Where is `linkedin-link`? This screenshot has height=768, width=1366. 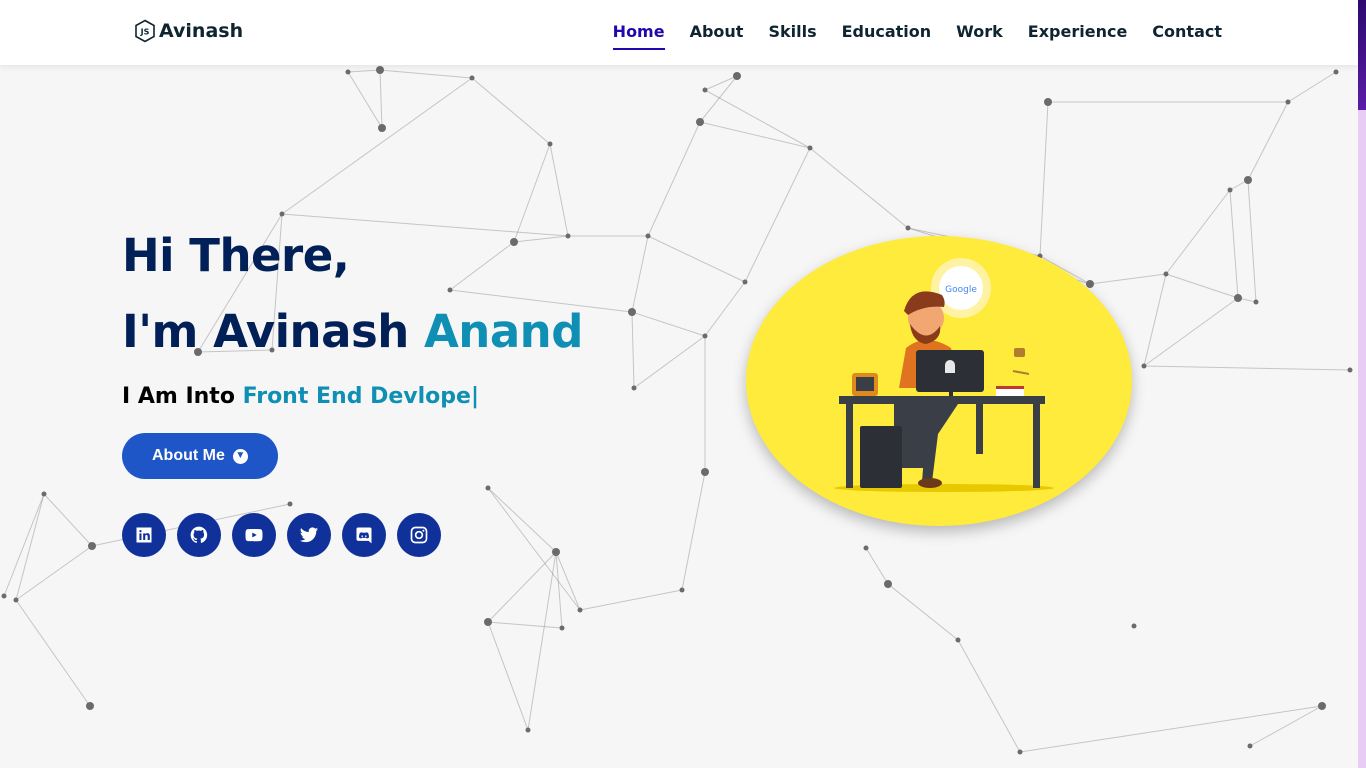 linkedin-link is located at coordinates (144, 535).